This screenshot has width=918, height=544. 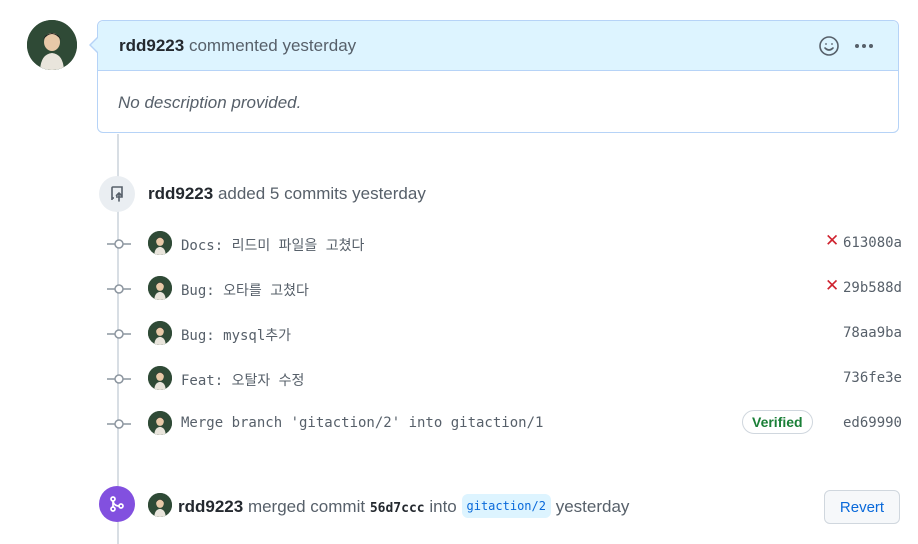 I want to click on commit-row: Bug: mysql추가 78aa9ba, so click(x=504, y=334).